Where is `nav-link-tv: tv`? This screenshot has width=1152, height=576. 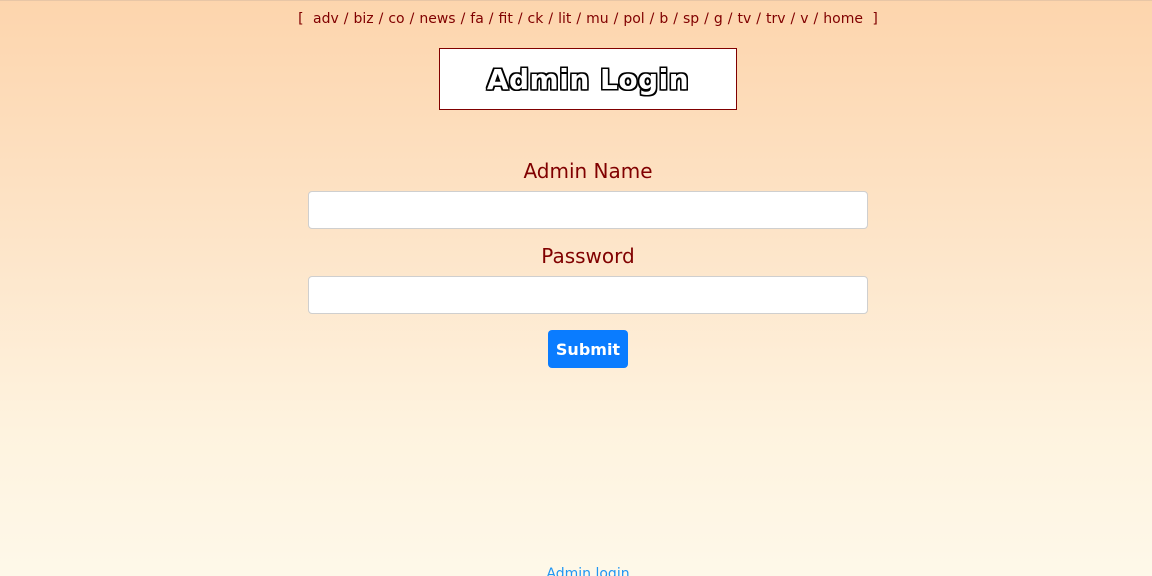
nav-link-tv: tv is located at coordinates (745, 19).